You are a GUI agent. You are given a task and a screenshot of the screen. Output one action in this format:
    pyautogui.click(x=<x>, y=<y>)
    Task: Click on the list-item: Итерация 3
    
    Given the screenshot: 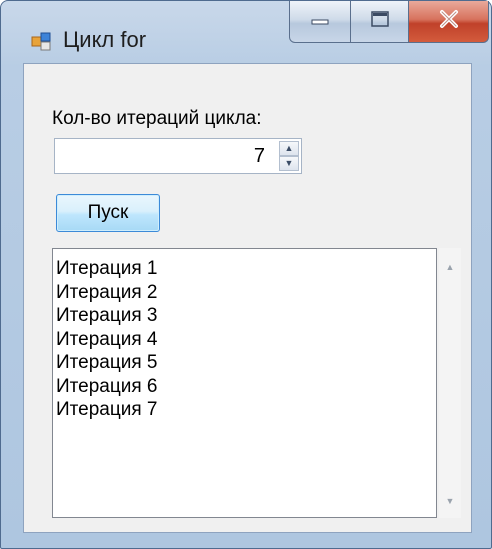 What is the action you would take?
    pyautogui.click(x=246, y=316)
    